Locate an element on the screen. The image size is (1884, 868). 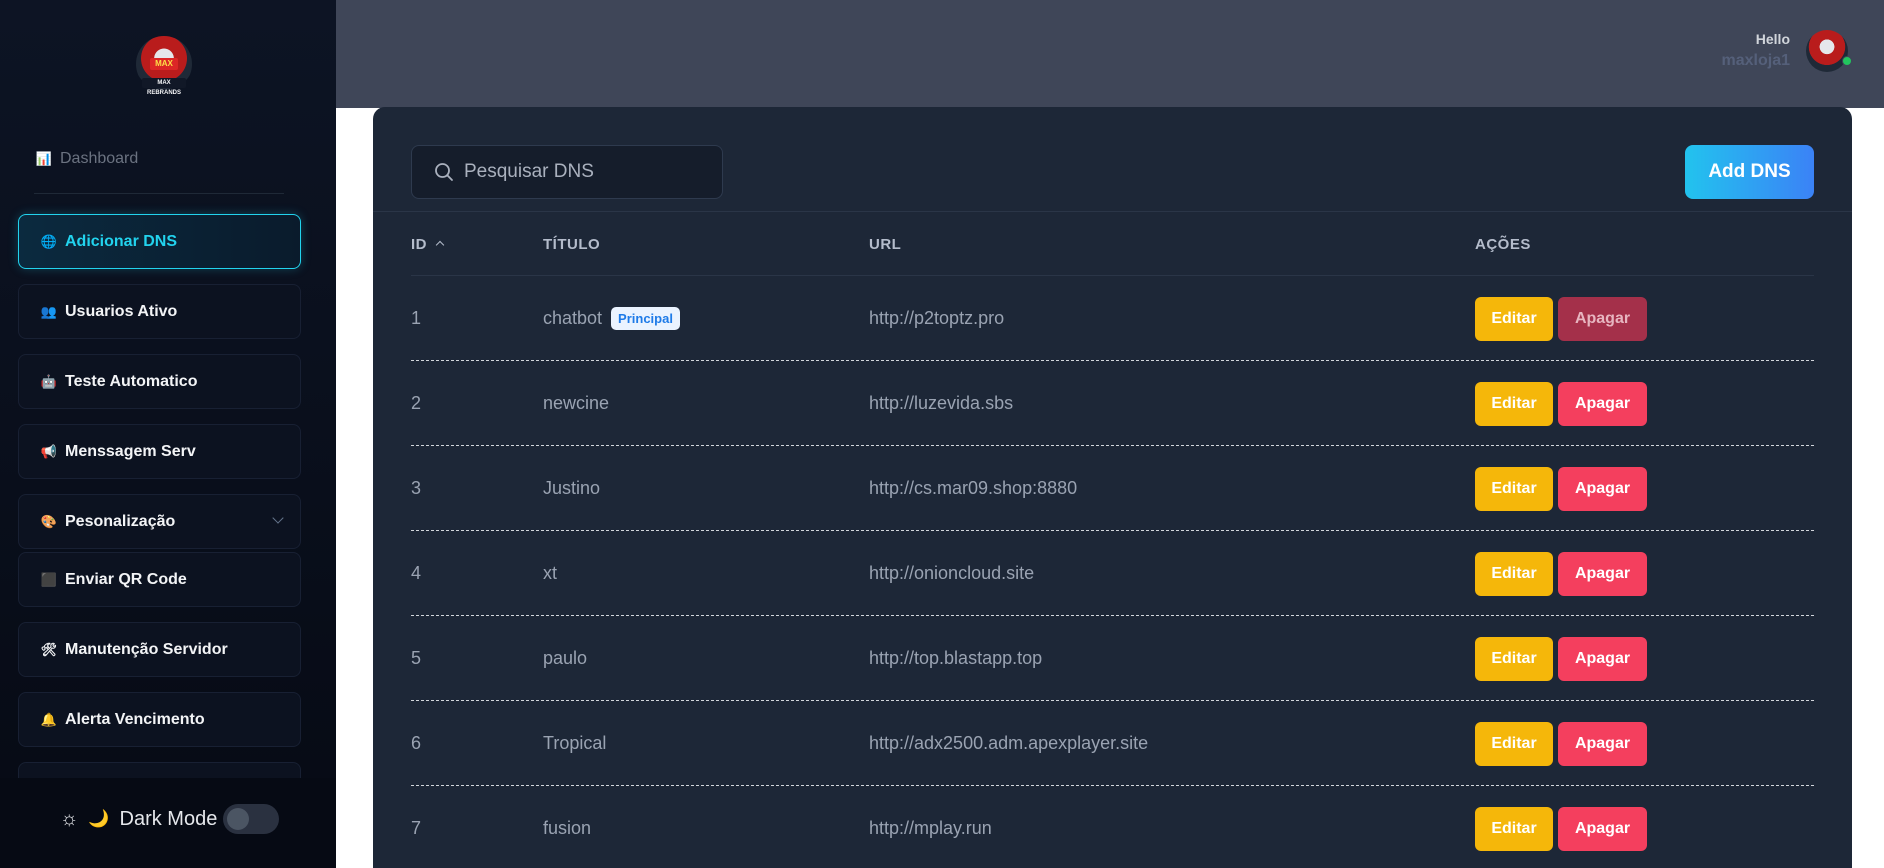
cell-id: 4 is located at coordinates (416, 573).